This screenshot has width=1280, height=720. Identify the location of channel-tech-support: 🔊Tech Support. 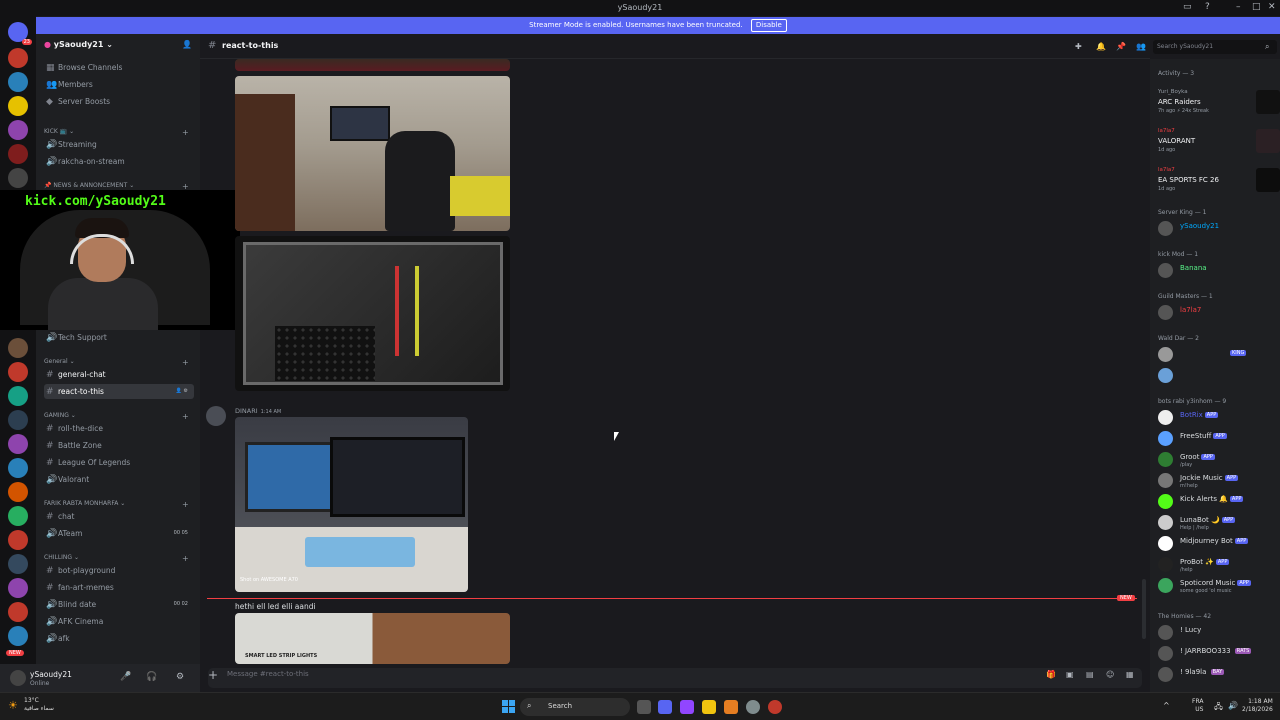
(119, 337).